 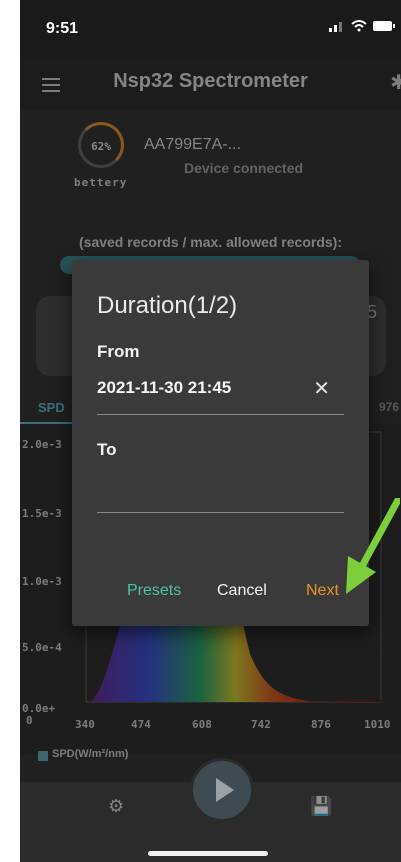 What do you see at coordinates (261, 724) in the screenshot?
I see `x-tick-label: 742` at bounding box center [261, 724].